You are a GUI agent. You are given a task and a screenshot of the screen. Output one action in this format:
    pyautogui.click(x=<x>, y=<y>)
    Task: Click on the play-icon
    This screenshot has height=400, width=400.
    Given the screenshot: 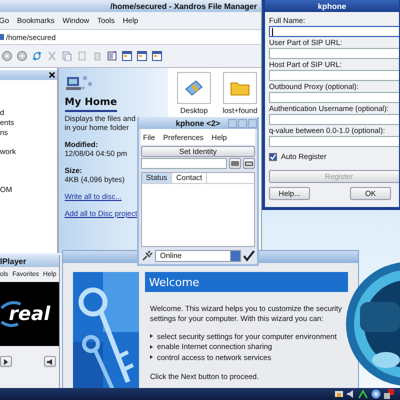 What is the action you would take?
    pyautogui.click(x=6, y=361)
    